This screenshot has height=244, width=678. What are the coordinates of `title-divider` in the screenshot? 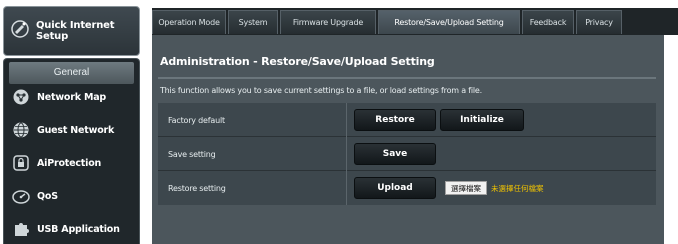 It's located at (407, 78).